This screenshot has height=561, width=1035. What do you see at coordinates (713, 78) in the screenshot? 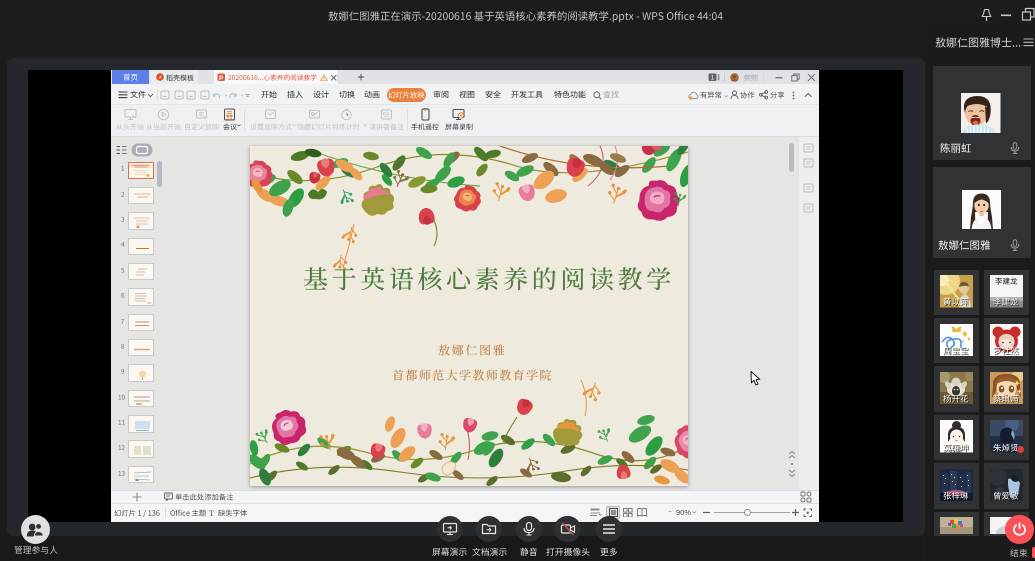
I see `svg-text: 1` at bounding box center [713, 78].